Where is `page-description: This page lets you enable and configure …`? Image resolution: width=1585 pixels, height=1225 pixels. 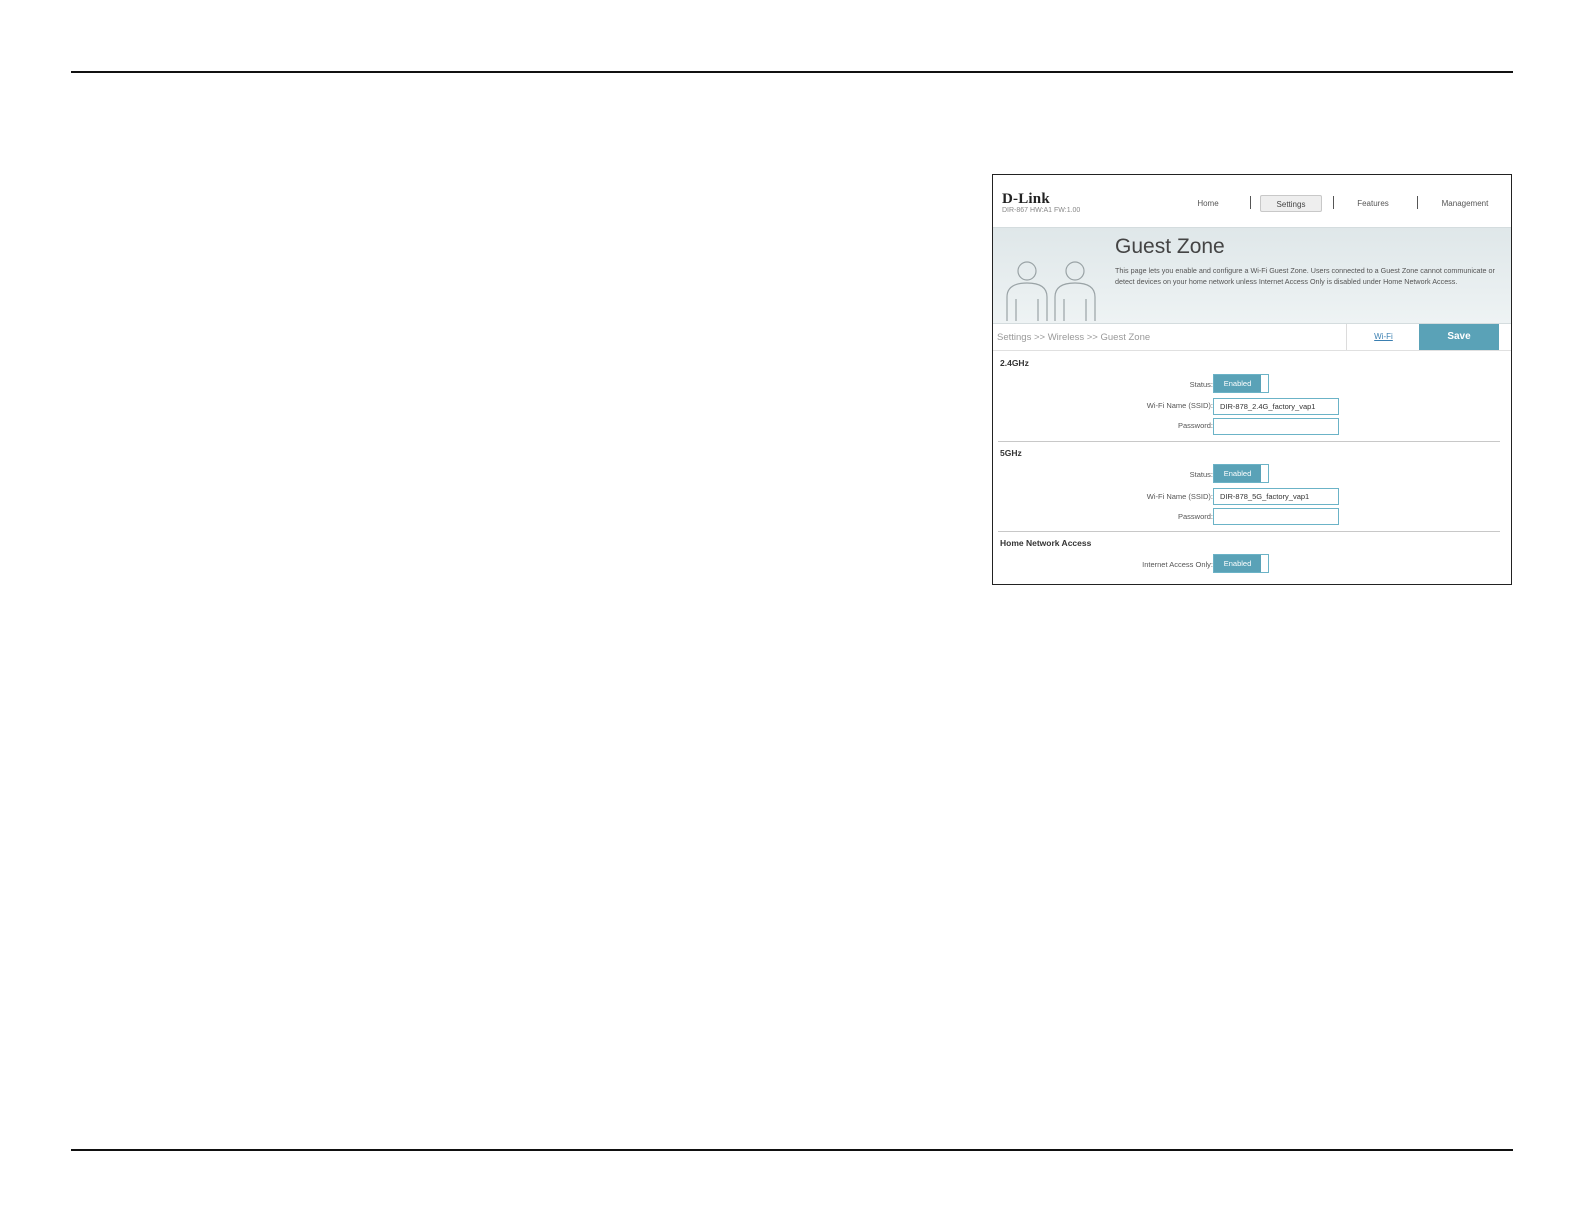 page-description: This page lets you enable and configure … is located at coordinates (1305, 276).